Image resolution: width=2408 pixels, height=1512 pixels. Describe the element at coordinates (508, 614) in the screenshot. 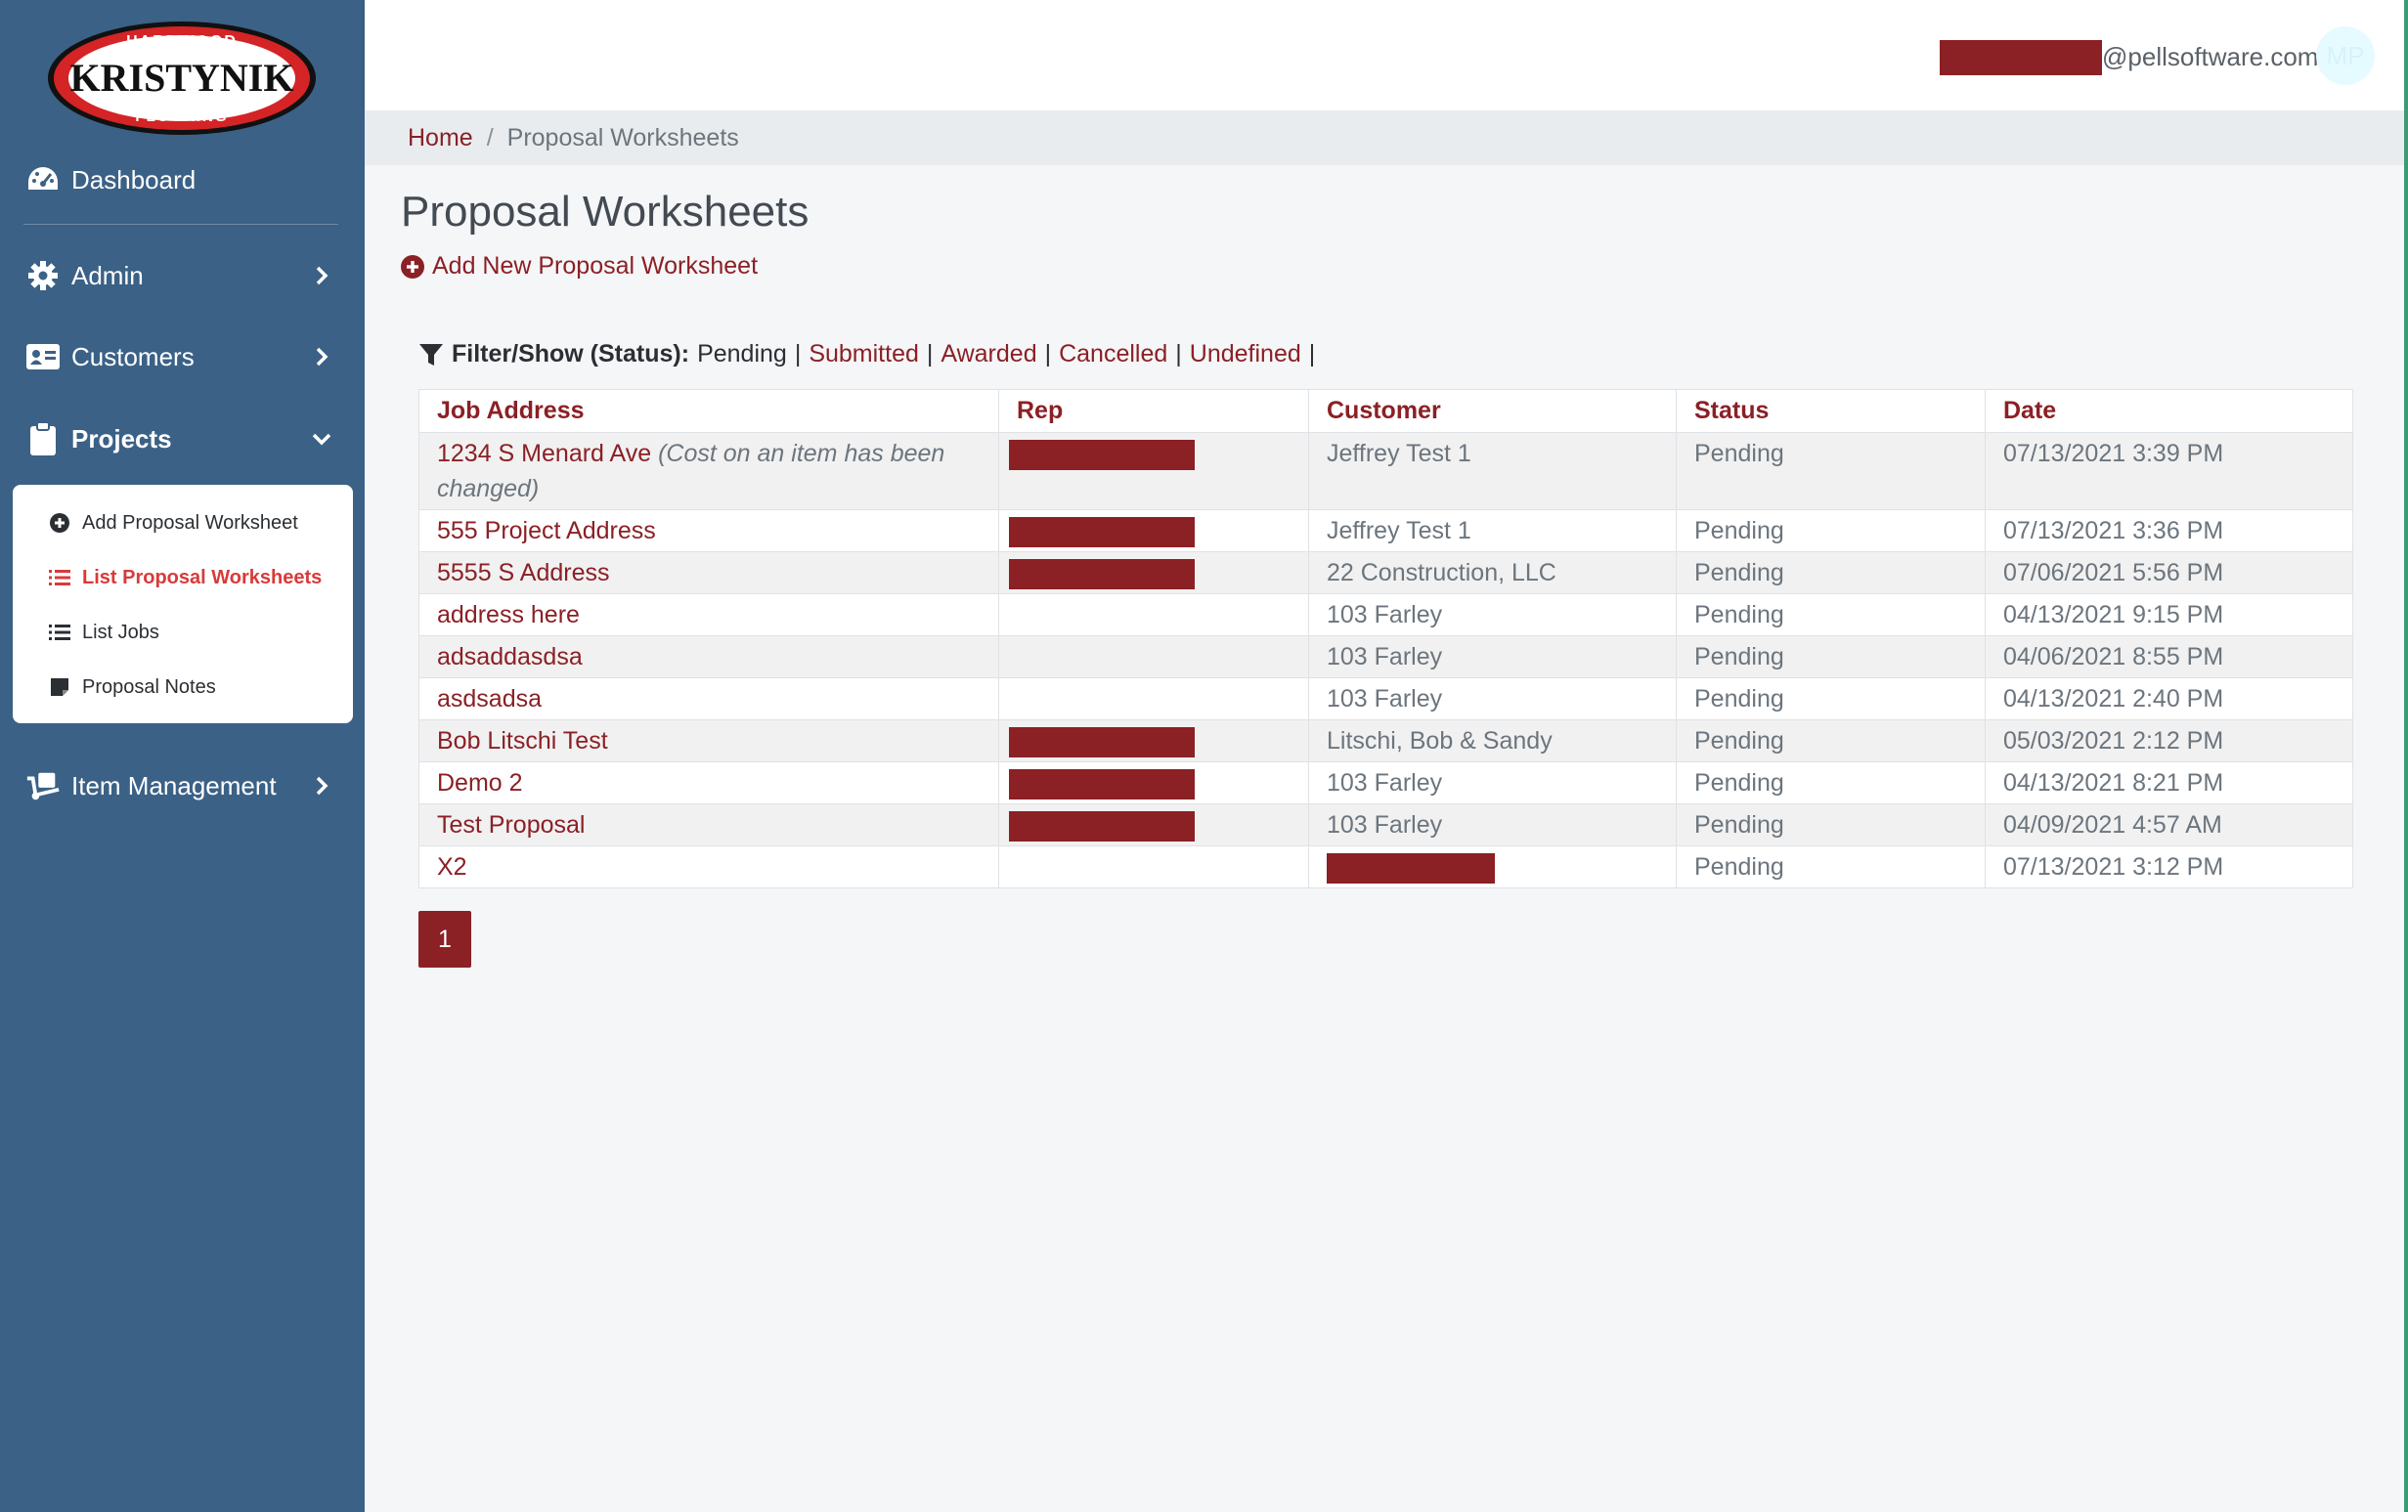

I see `job-address-link: address here` at that location.